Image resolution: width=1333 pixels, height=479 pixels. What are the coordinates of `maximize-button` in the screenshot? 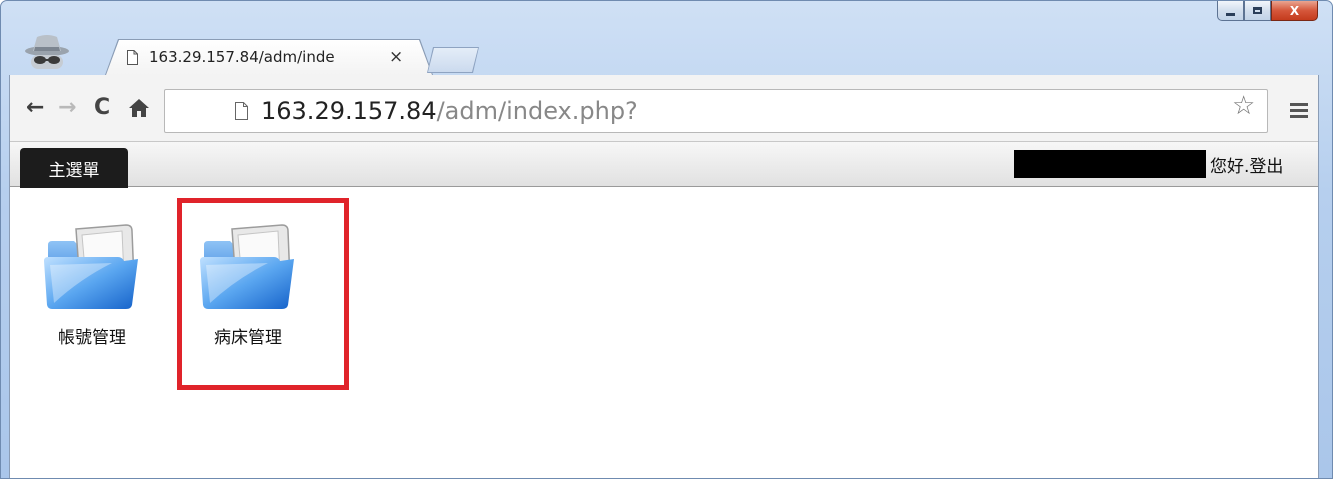 It's located at (1257, 11).